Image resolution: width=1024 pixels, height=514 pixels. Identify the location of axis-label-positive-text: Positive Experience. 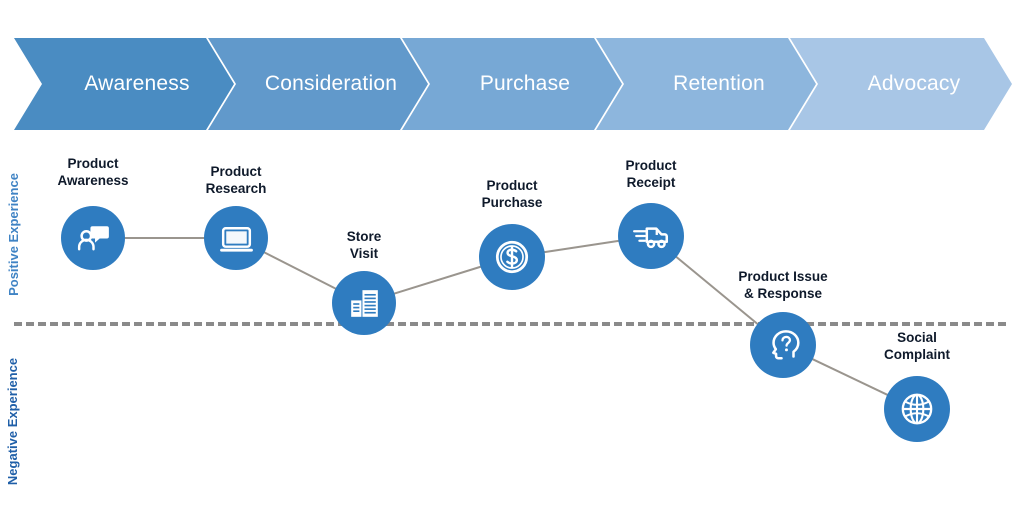
(13, 234).